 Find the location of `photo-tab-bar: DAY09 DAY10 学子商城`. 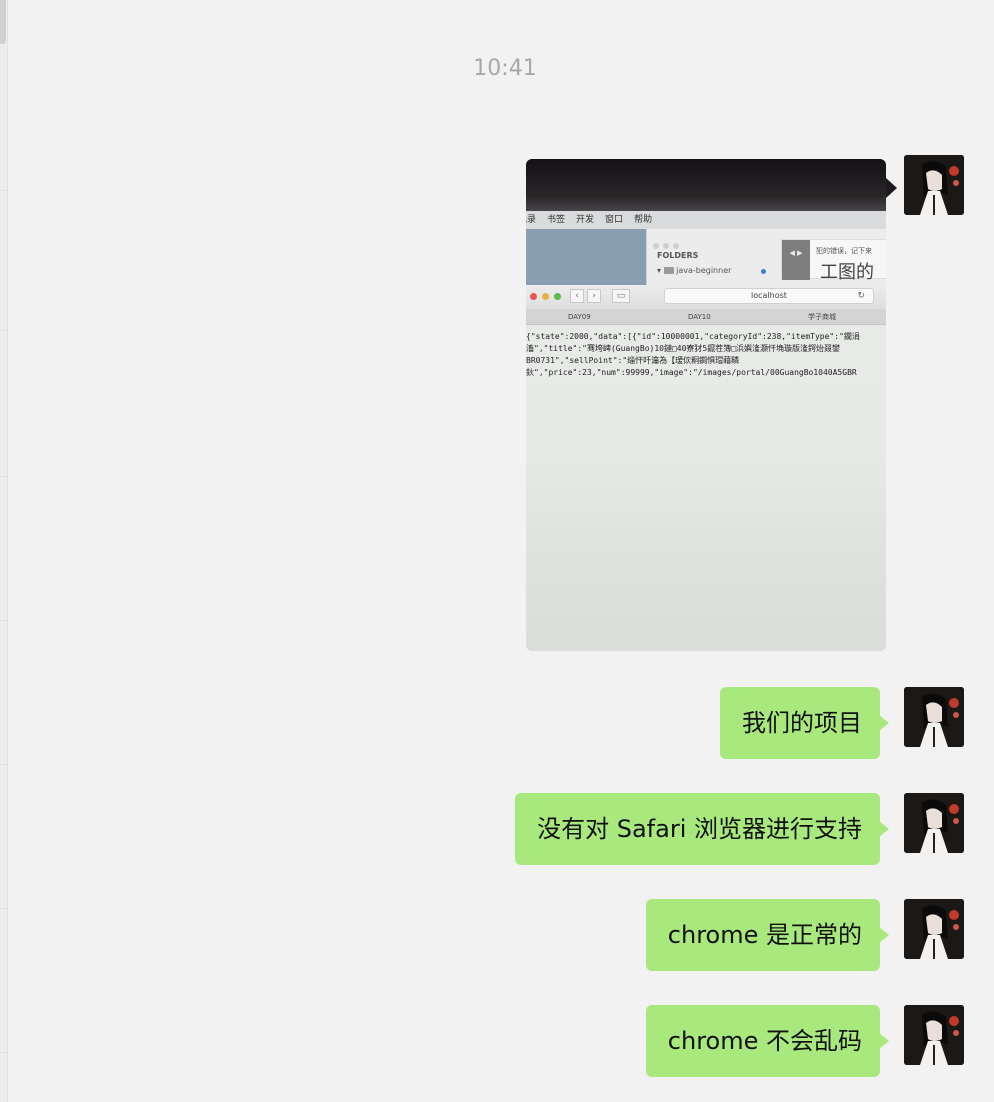

photo-tab-bar: DAY09 DAY10 学子商城 is located at coordinates (706, 317).